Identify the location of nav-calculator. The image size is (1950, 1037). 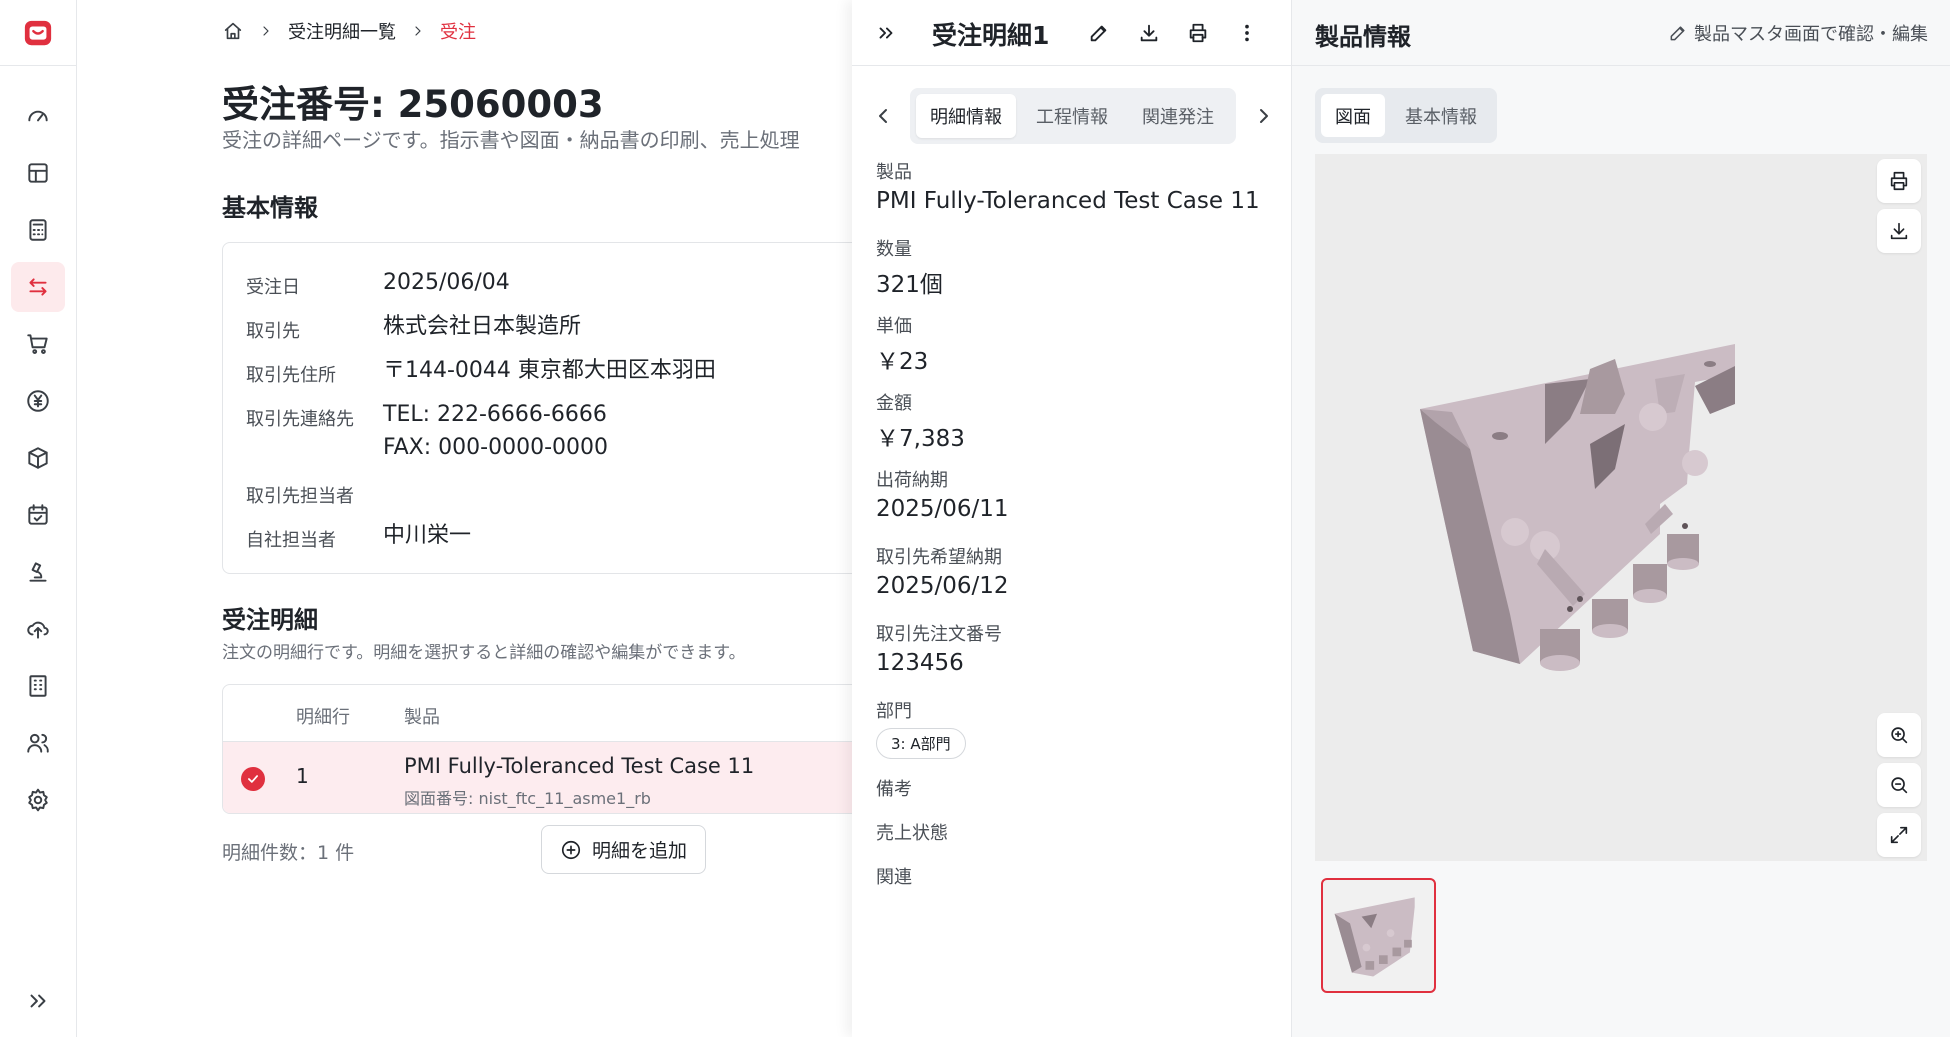
(38, 230).